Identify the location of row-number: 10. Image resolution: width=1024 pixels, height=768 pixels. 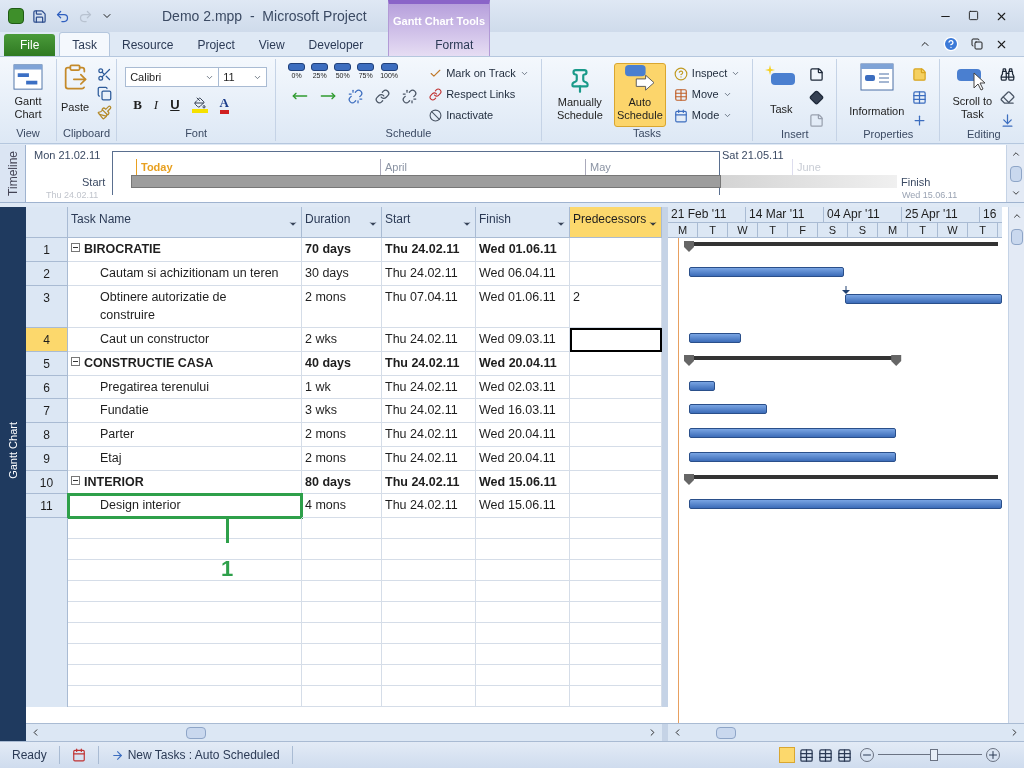
(47, 482).